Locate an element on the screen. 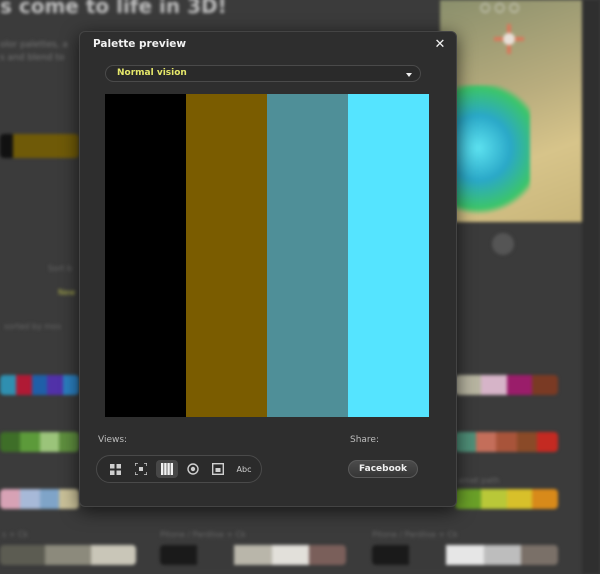  dialog-title: Palette preview is located at coordinates (140, 44).